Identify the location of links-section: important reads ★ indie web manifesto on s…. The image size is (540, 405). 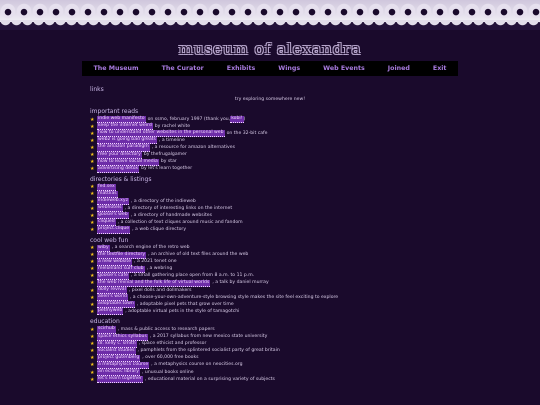
(270, 140).